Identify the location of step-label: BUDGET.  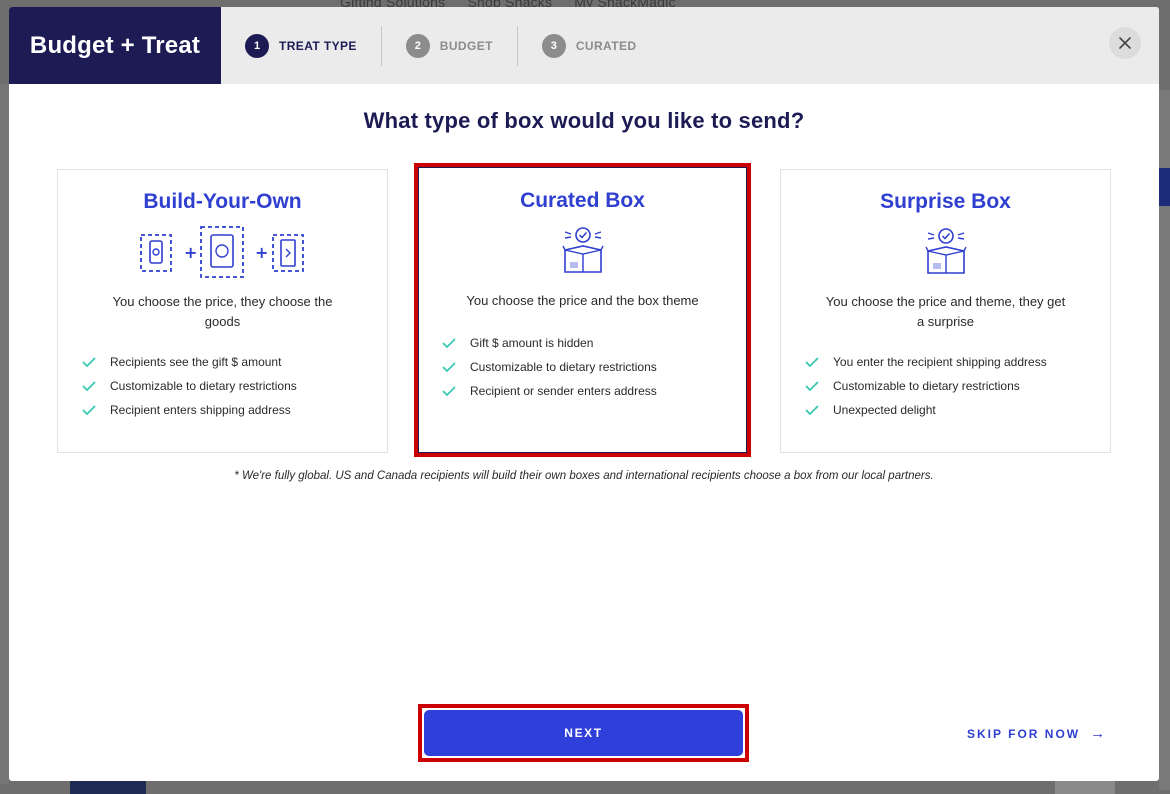
(466, 45).